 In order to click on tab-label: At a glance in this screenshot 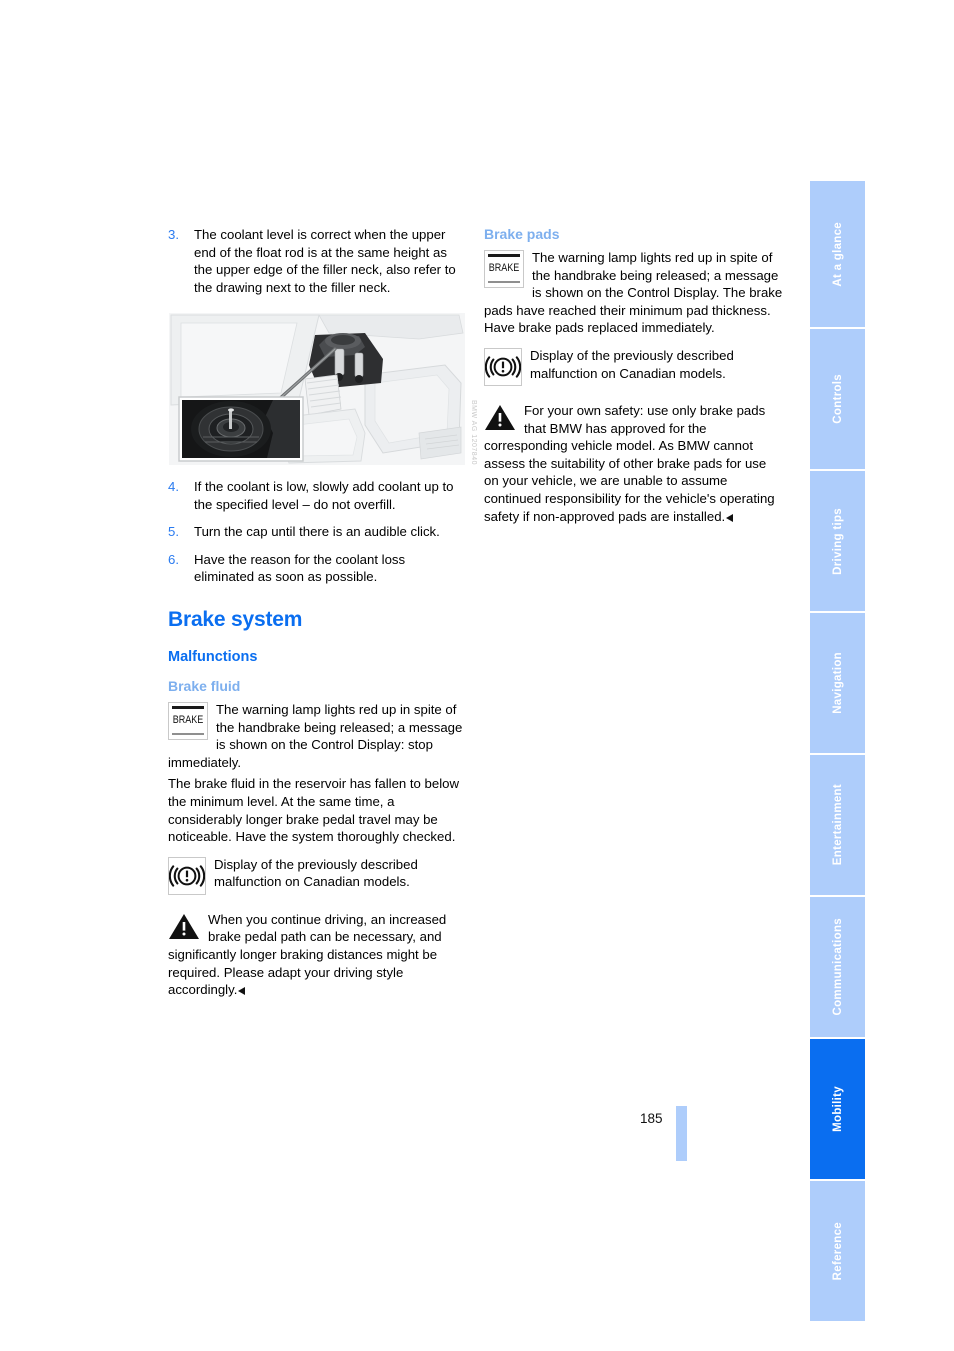, I will do `click(837, 254)`.